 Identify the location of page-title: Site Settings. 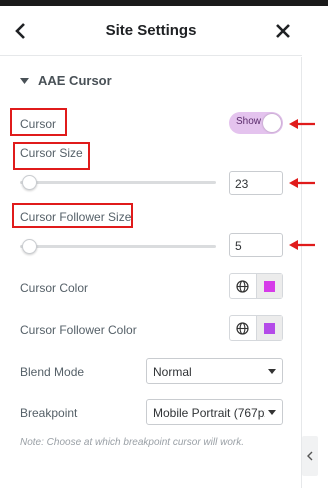
(151, 30).